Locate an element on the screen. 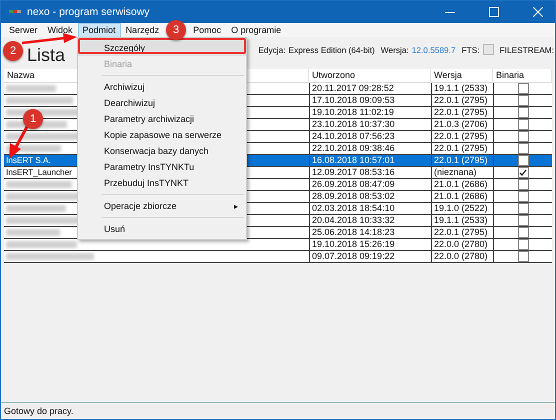 The height and width of the screenshot is (420, 556). menu-item: Pomoc is located at coordinates (207, 30).